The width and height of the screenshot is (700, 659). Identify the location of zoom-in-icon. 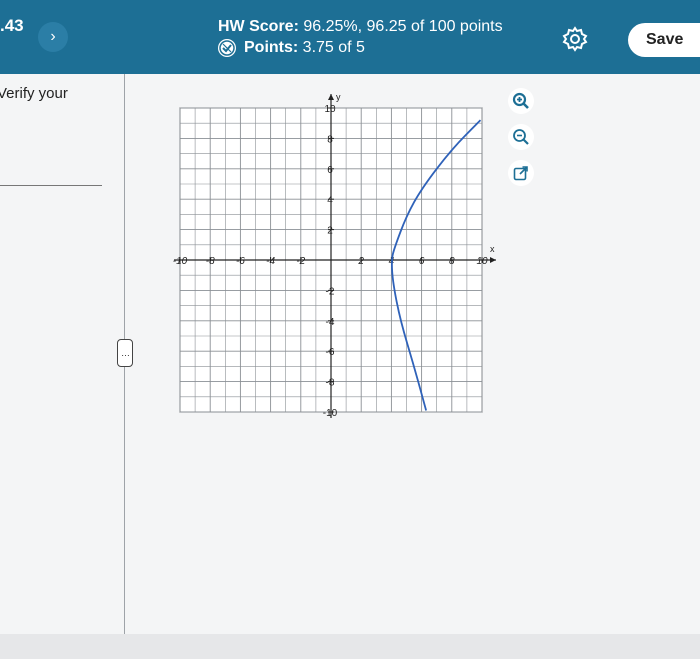
(520, 100).